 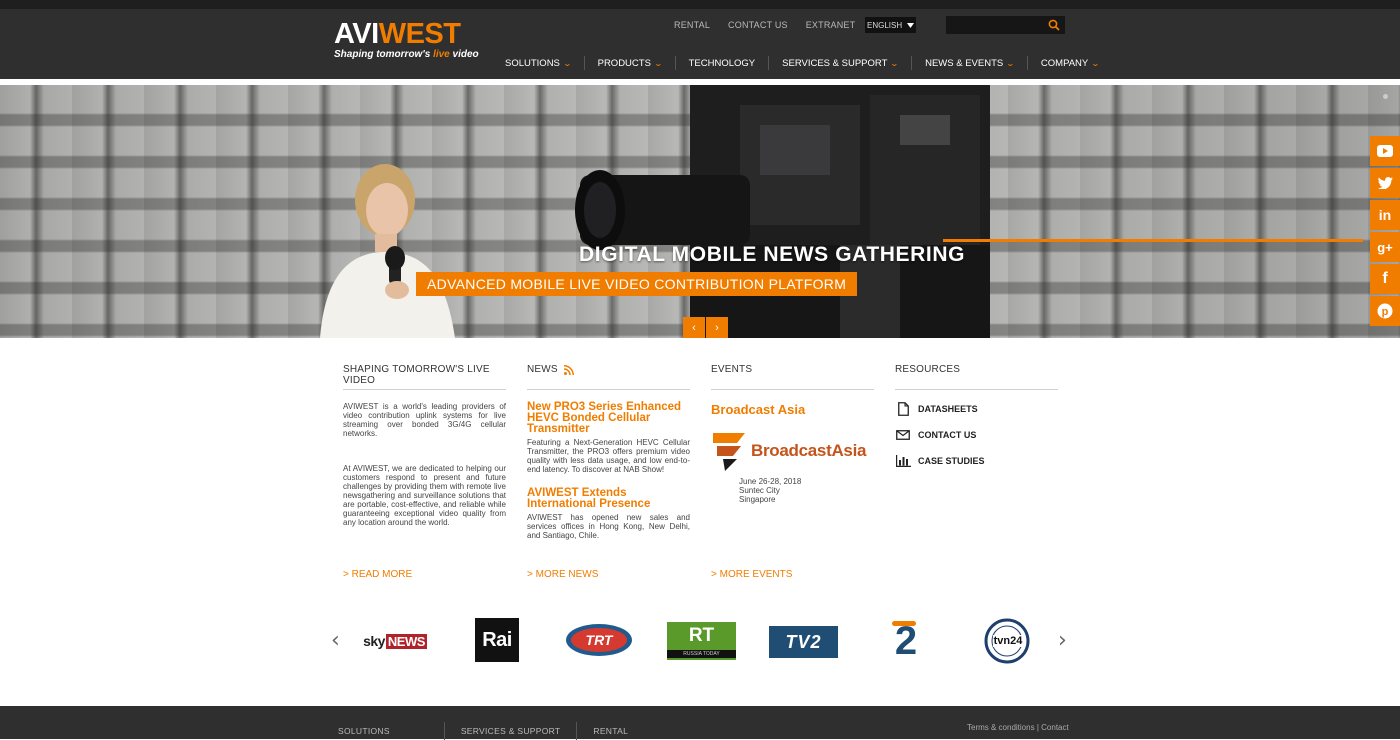 I want to click on resource-datasheets: DATASHEETS, so click(x=976, y=409).